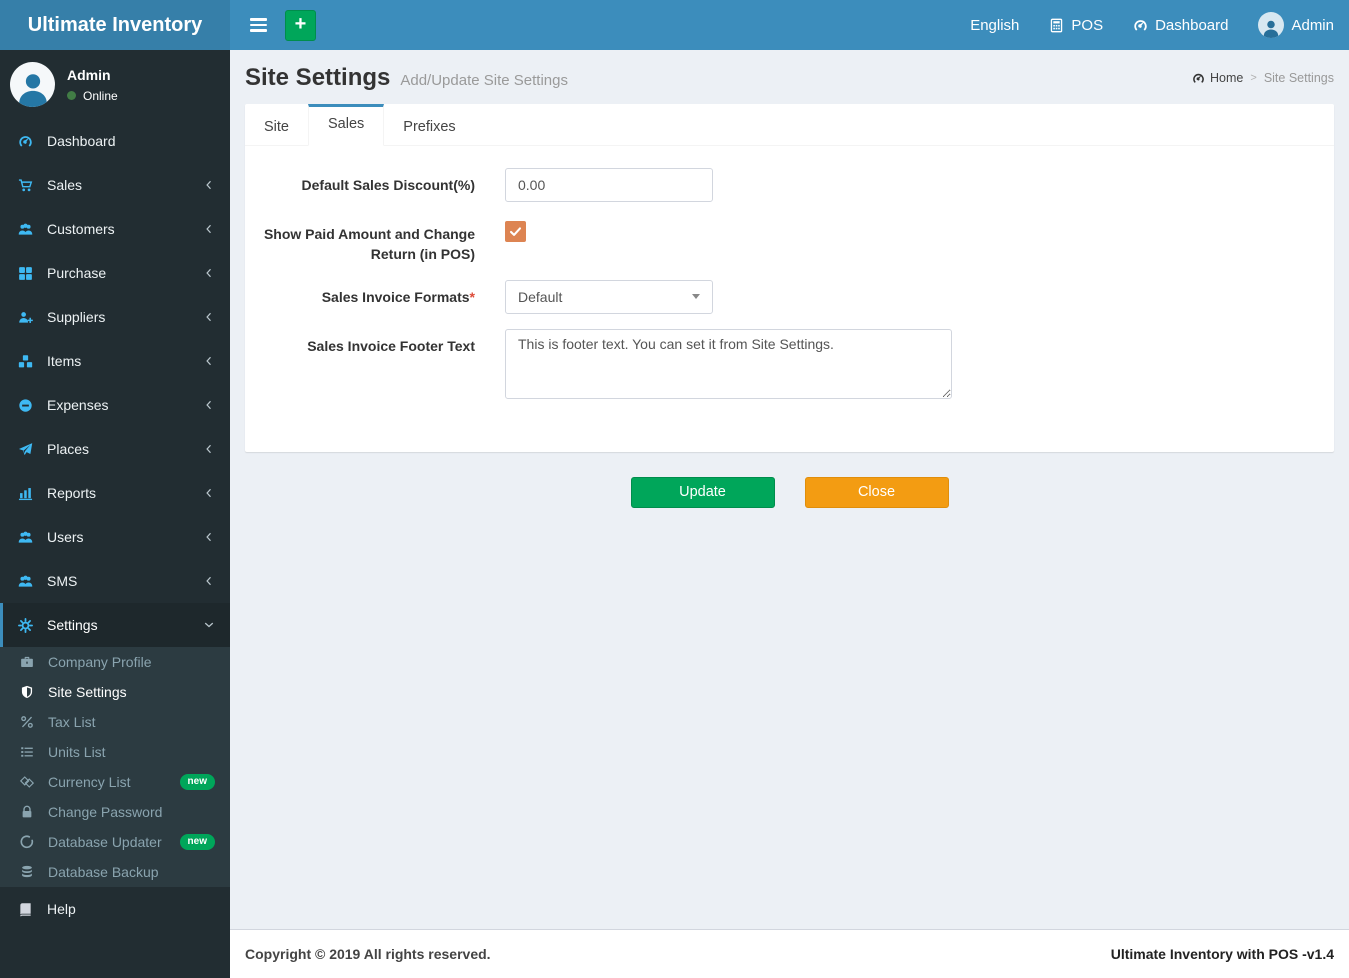 The width and height of the screenshot is (1349, 978). Describe the element at coordinates (258, 19) in the screenshot. I see `hamburger-icon` at that location.